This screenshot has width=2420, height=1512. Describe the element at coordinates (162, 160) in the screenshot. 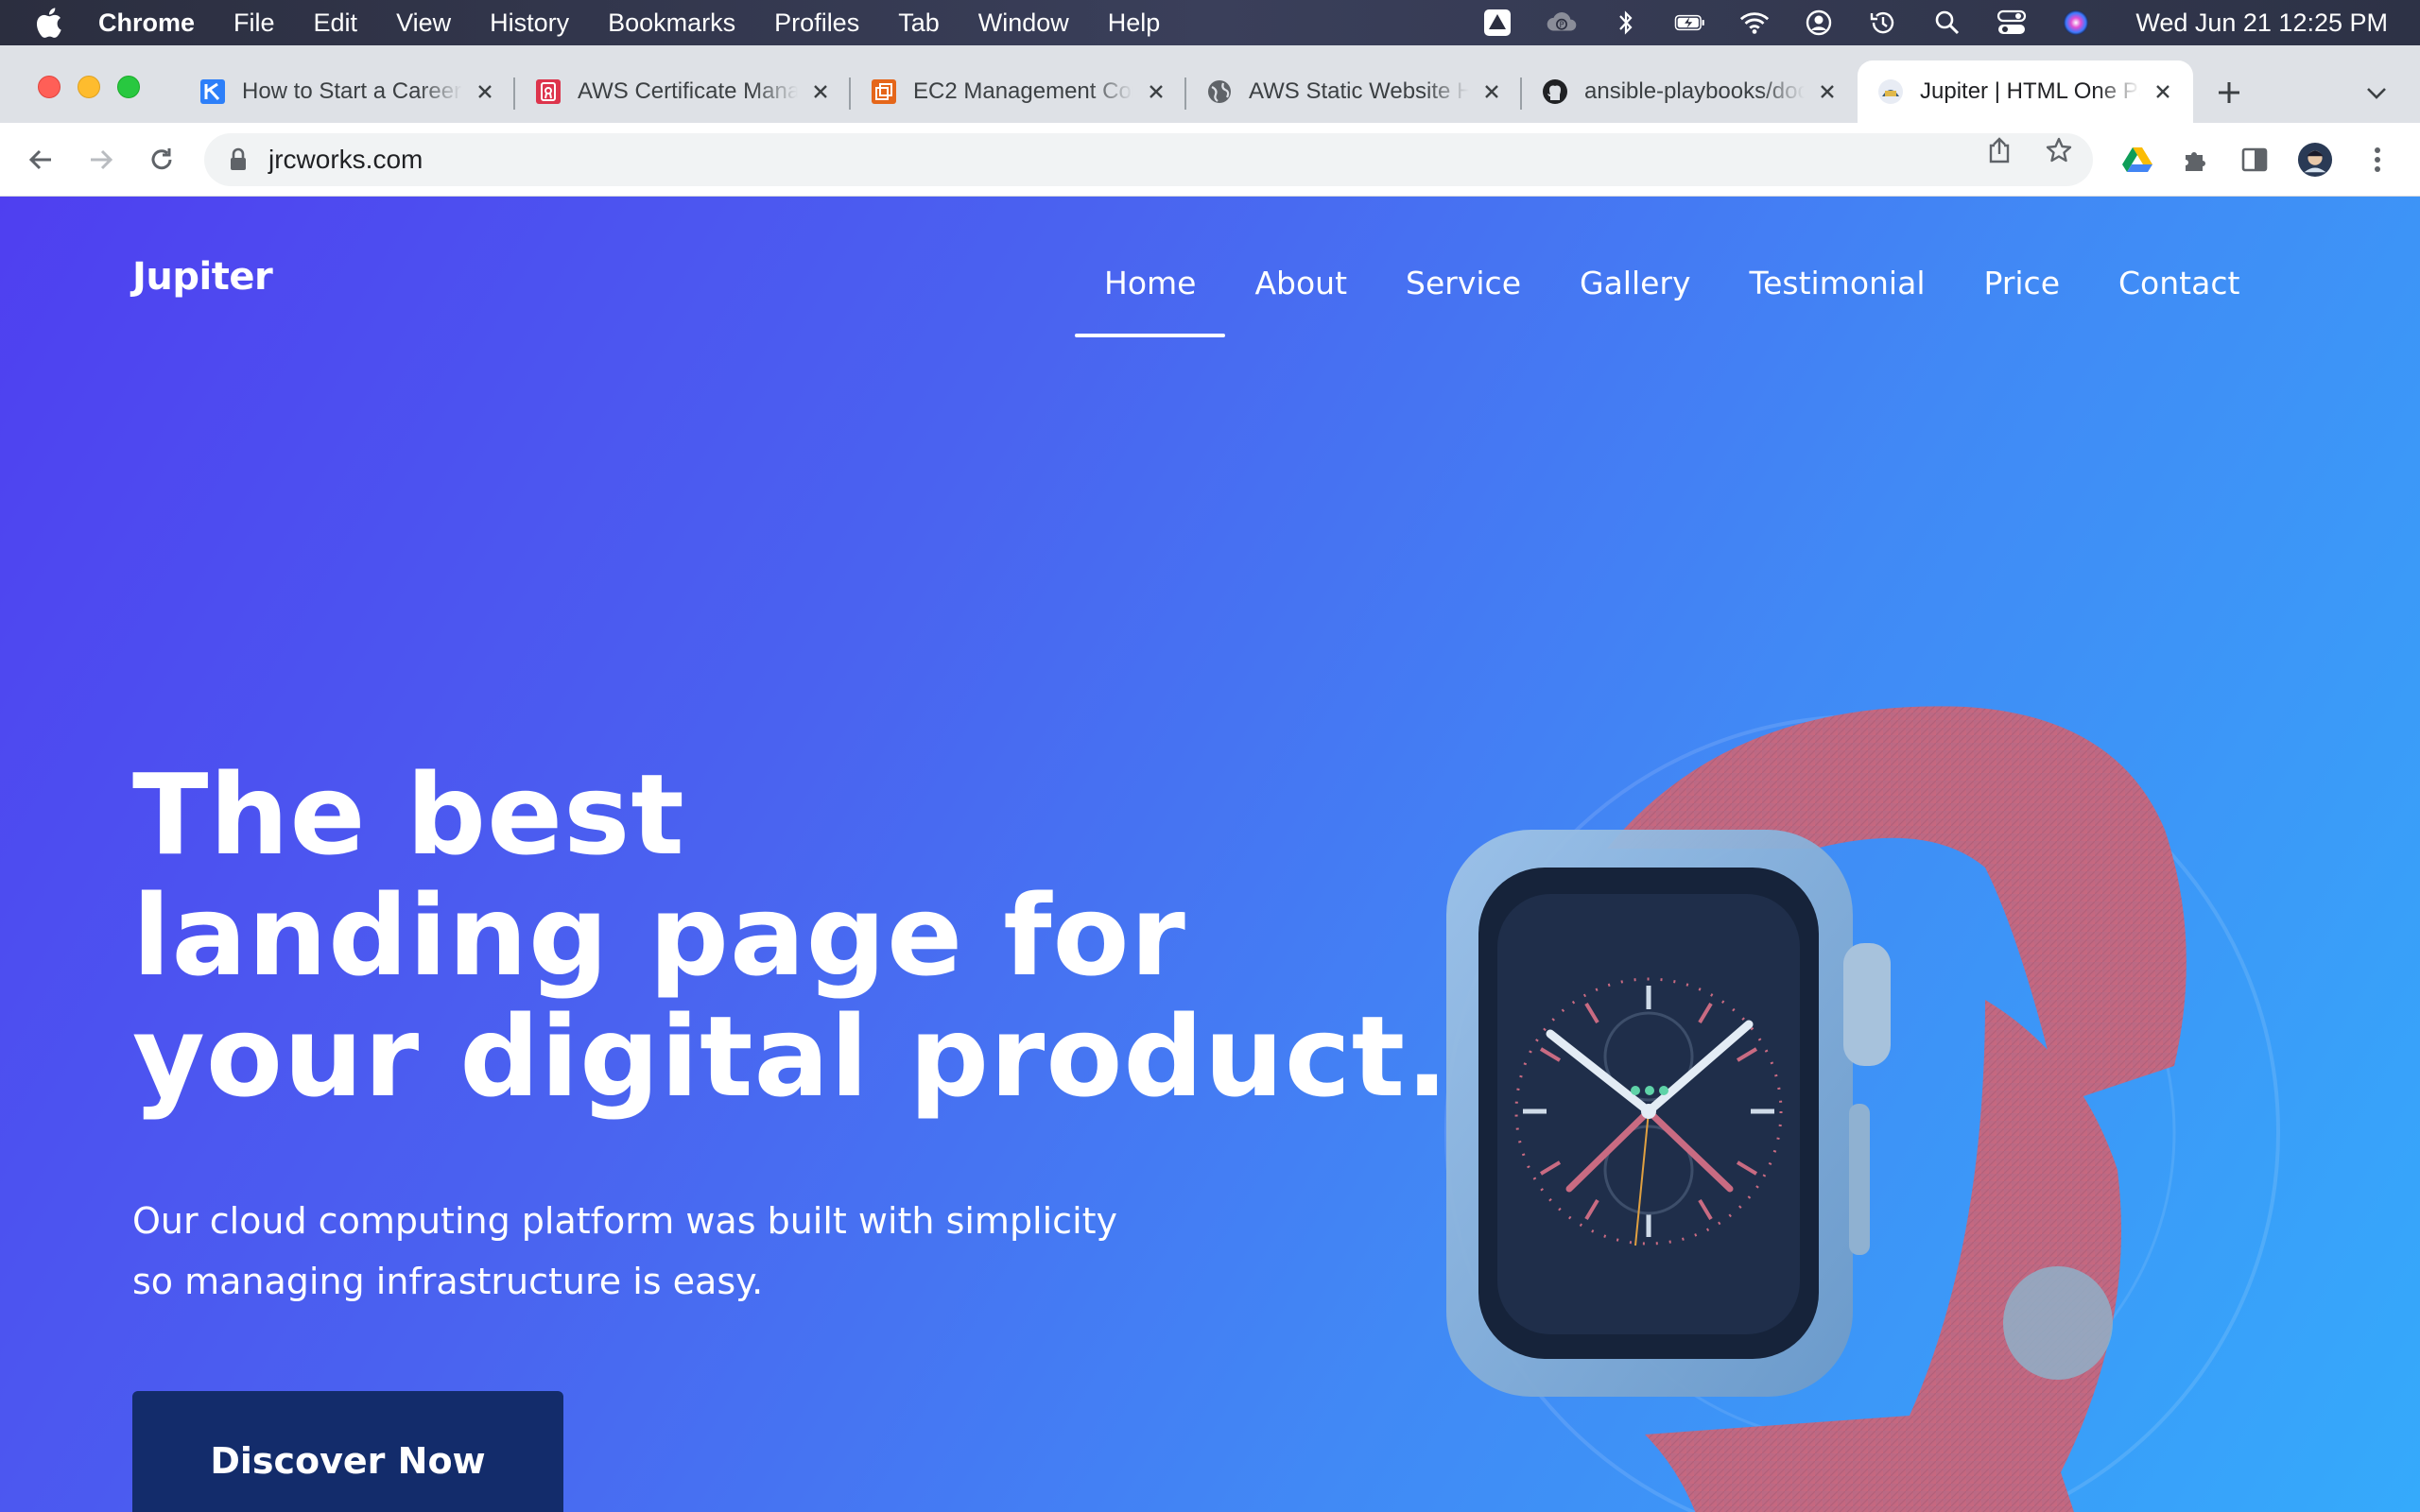

I see `reload-button` at that location.